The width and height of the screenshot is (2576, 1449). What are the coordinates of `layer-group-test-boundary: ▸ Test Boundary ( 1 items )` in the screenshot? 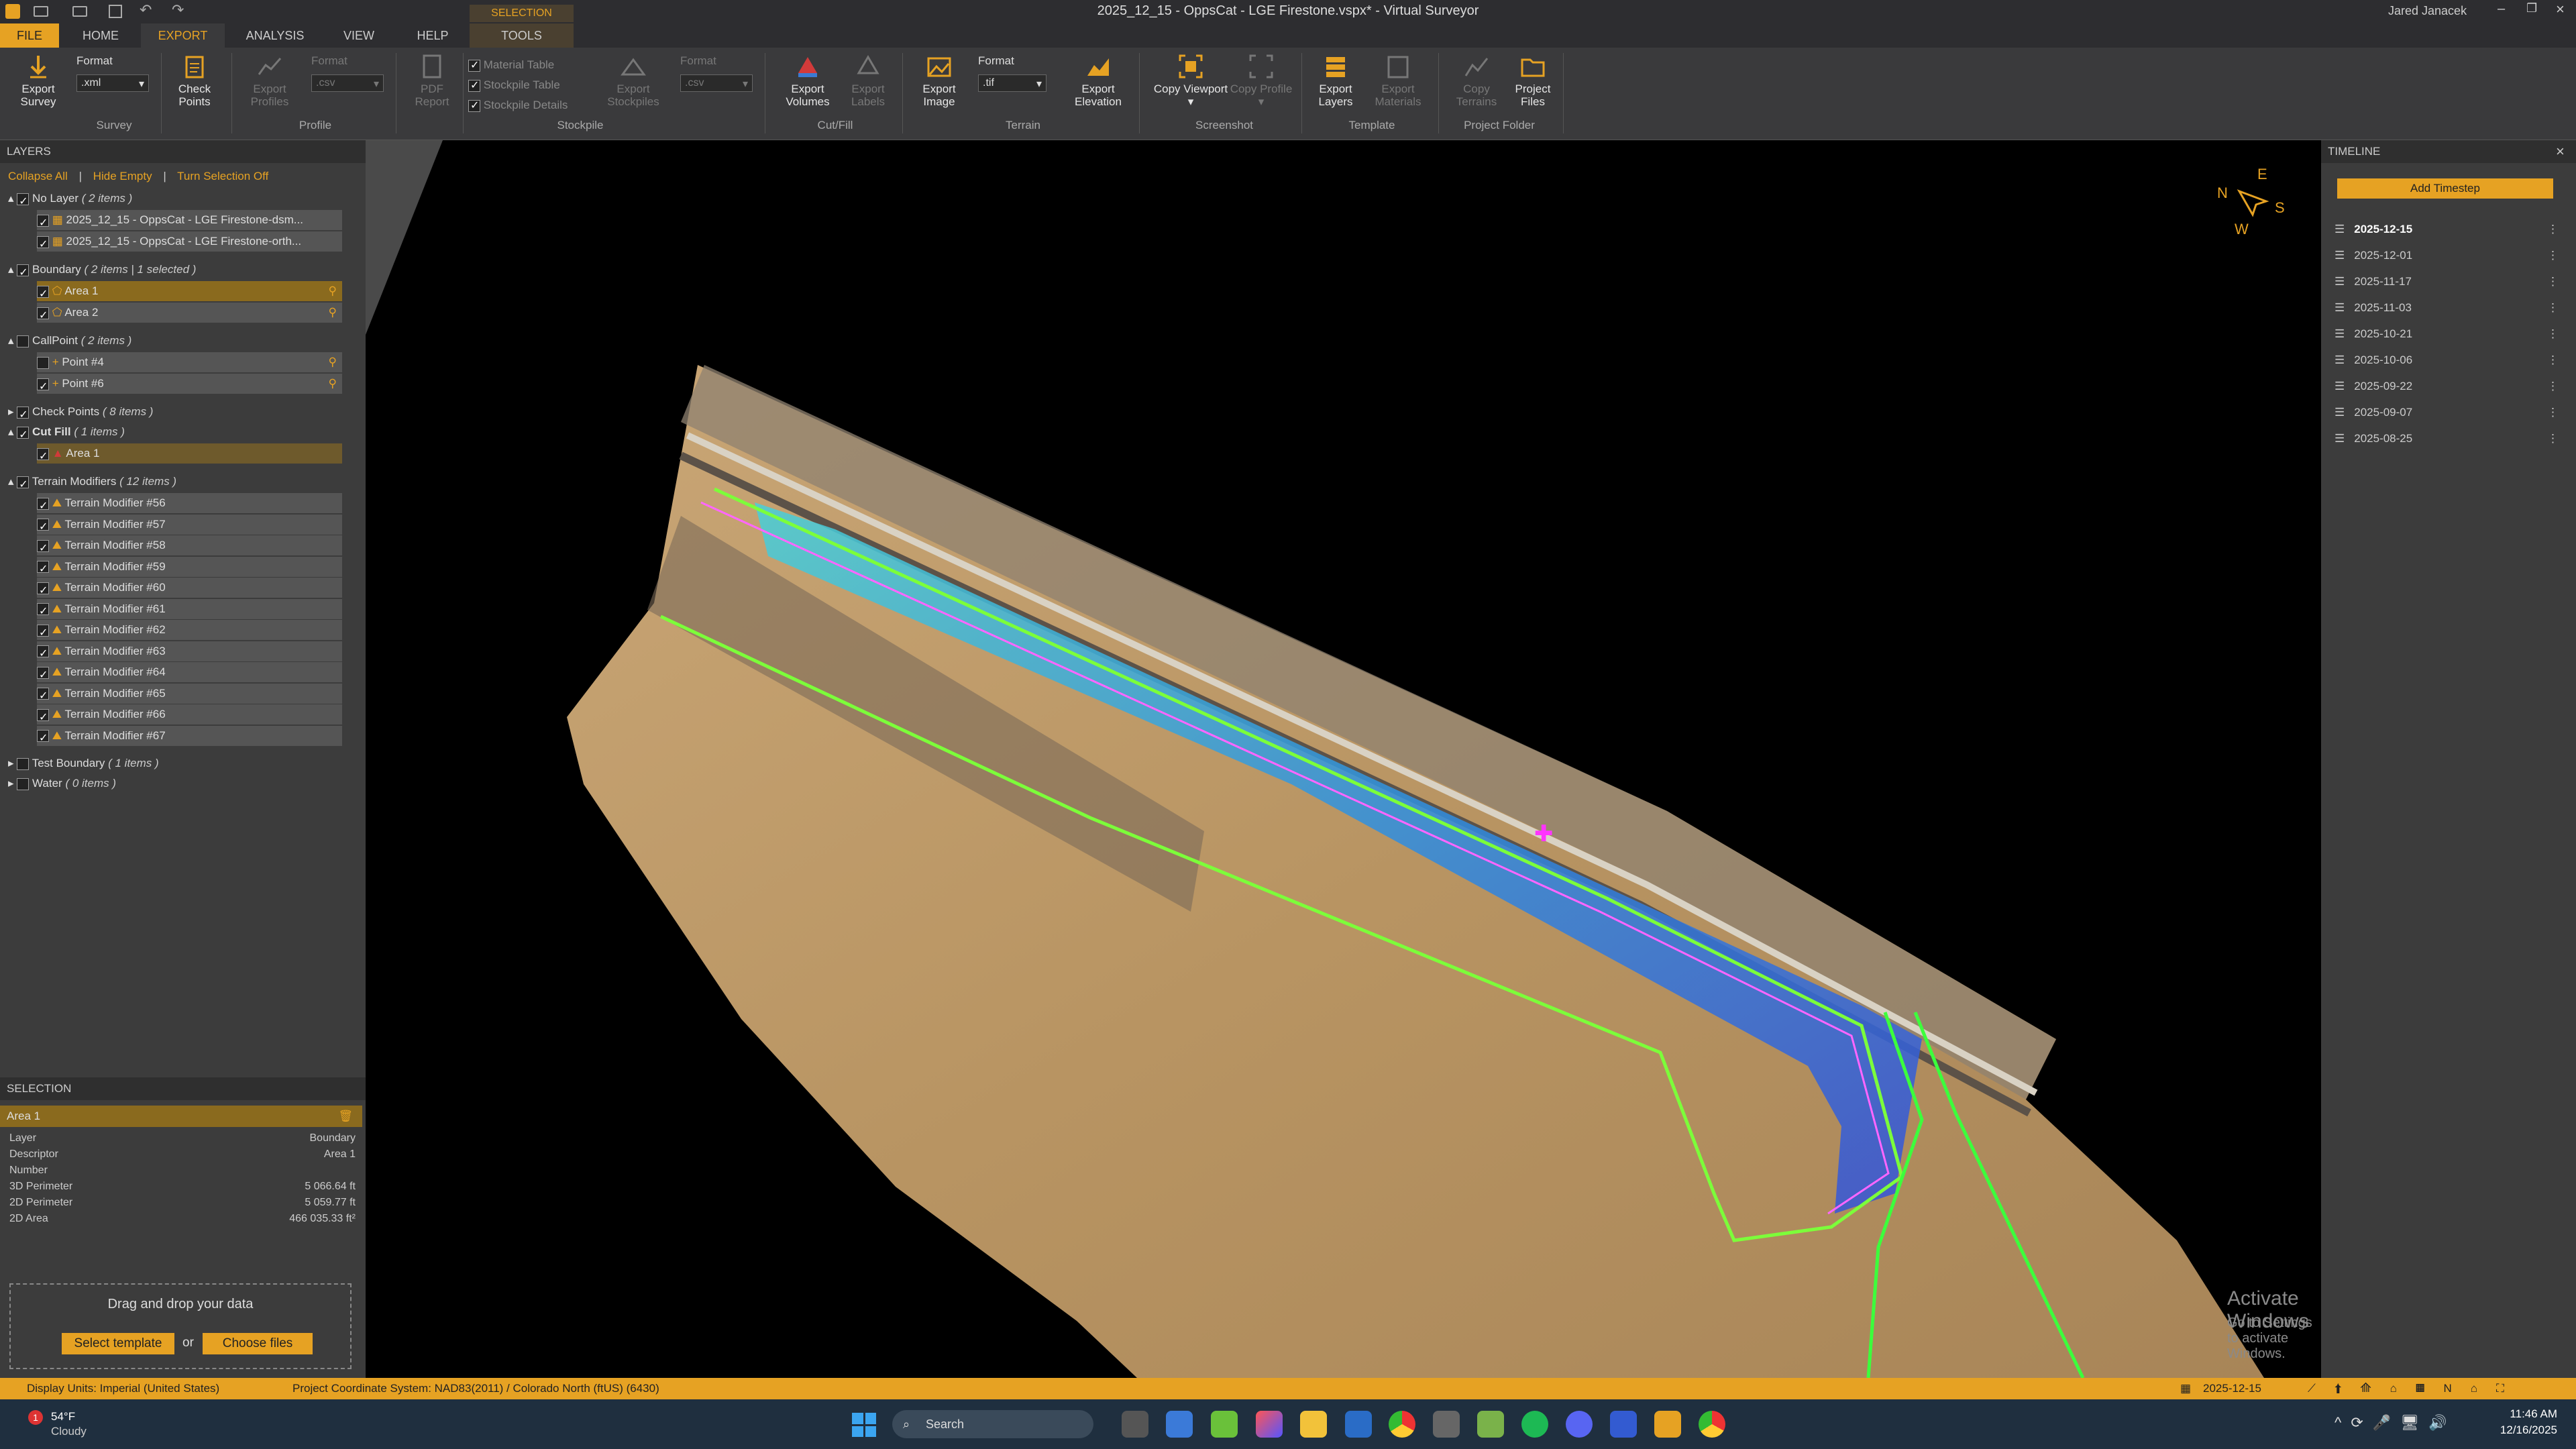 It's located at (83, 763).